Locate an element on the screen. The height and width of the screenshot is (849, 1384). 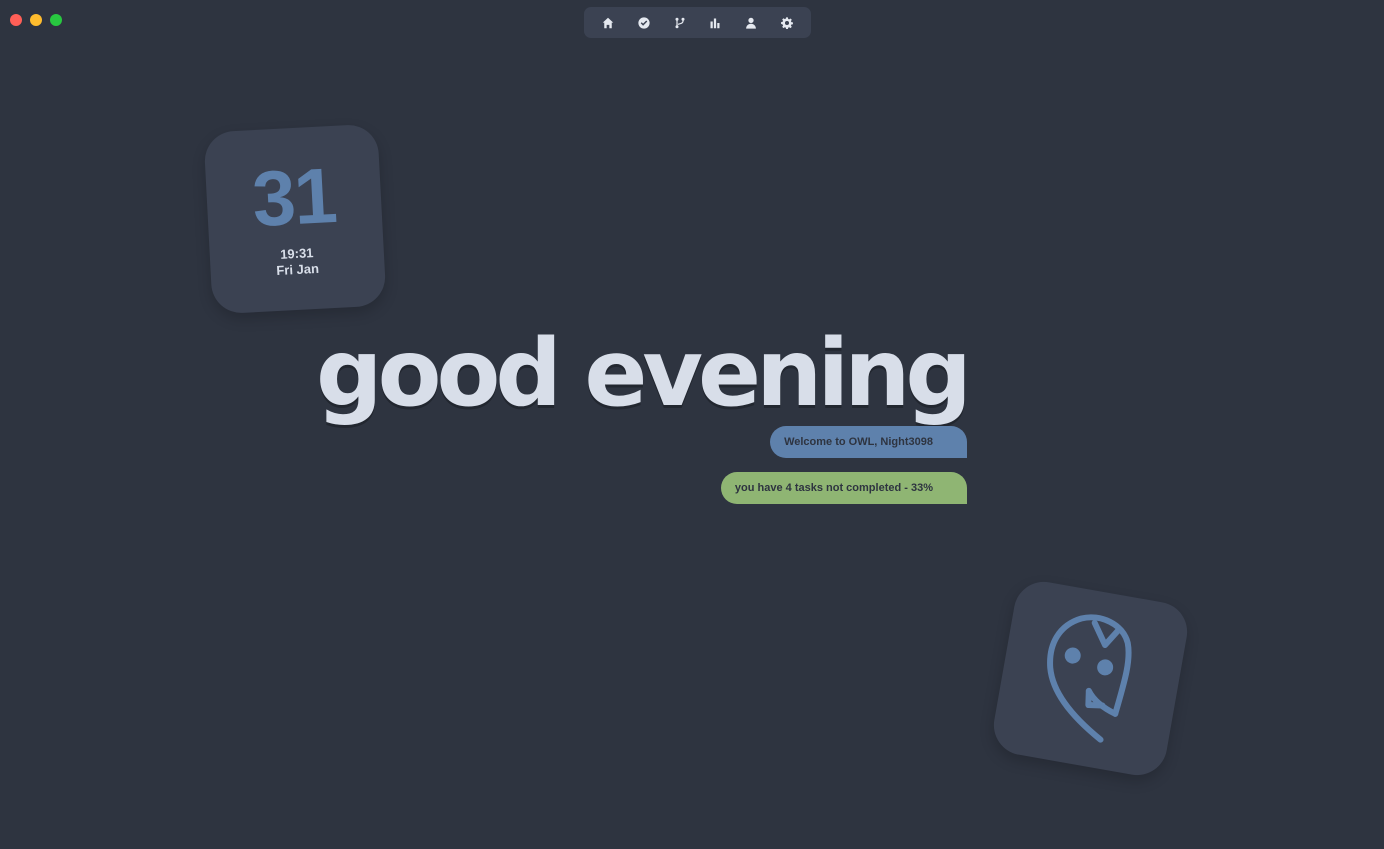
home-icon is located at coordinates (608, 22).